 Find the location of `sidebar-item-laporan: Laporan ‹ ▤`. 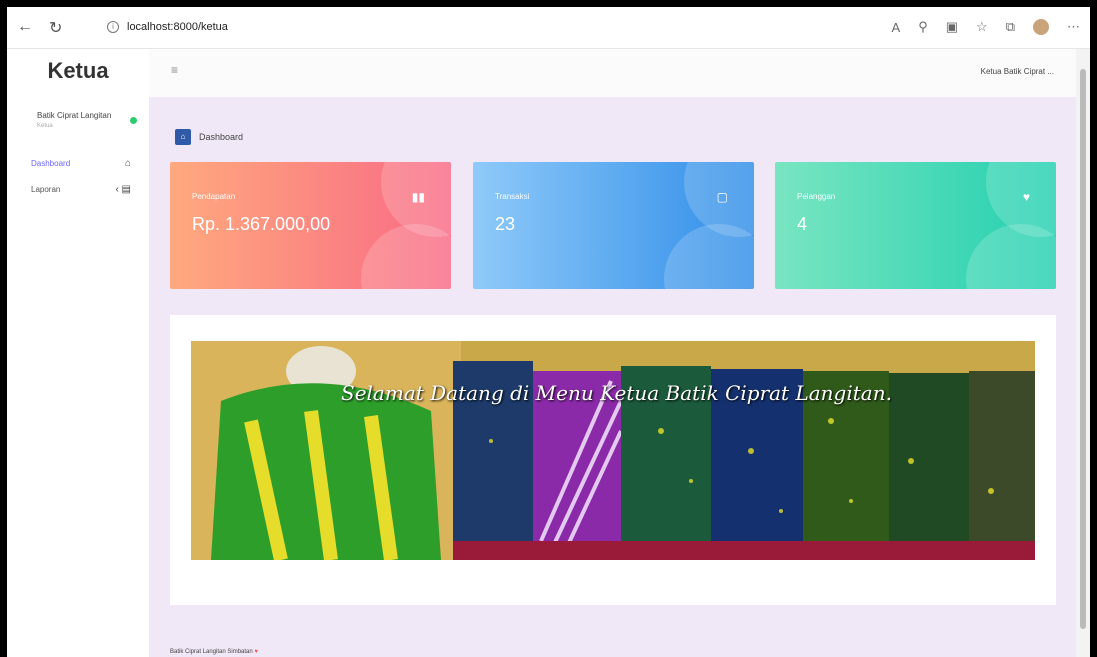

sidebar-item-laporan: Laporan ‹ ▤ is located at coordinates (78, 190).